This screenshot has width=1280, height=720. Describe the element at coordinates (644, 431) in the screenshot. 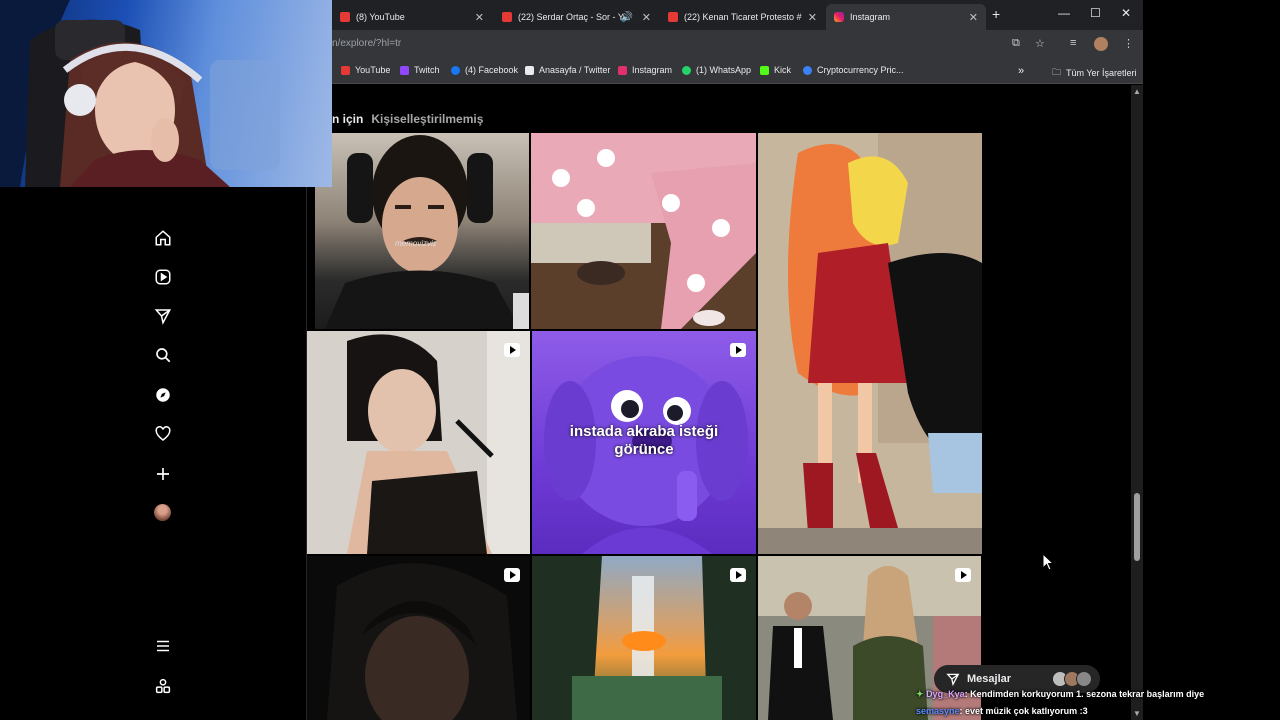

I see `caption-line: instada akraba isteği` at that location.